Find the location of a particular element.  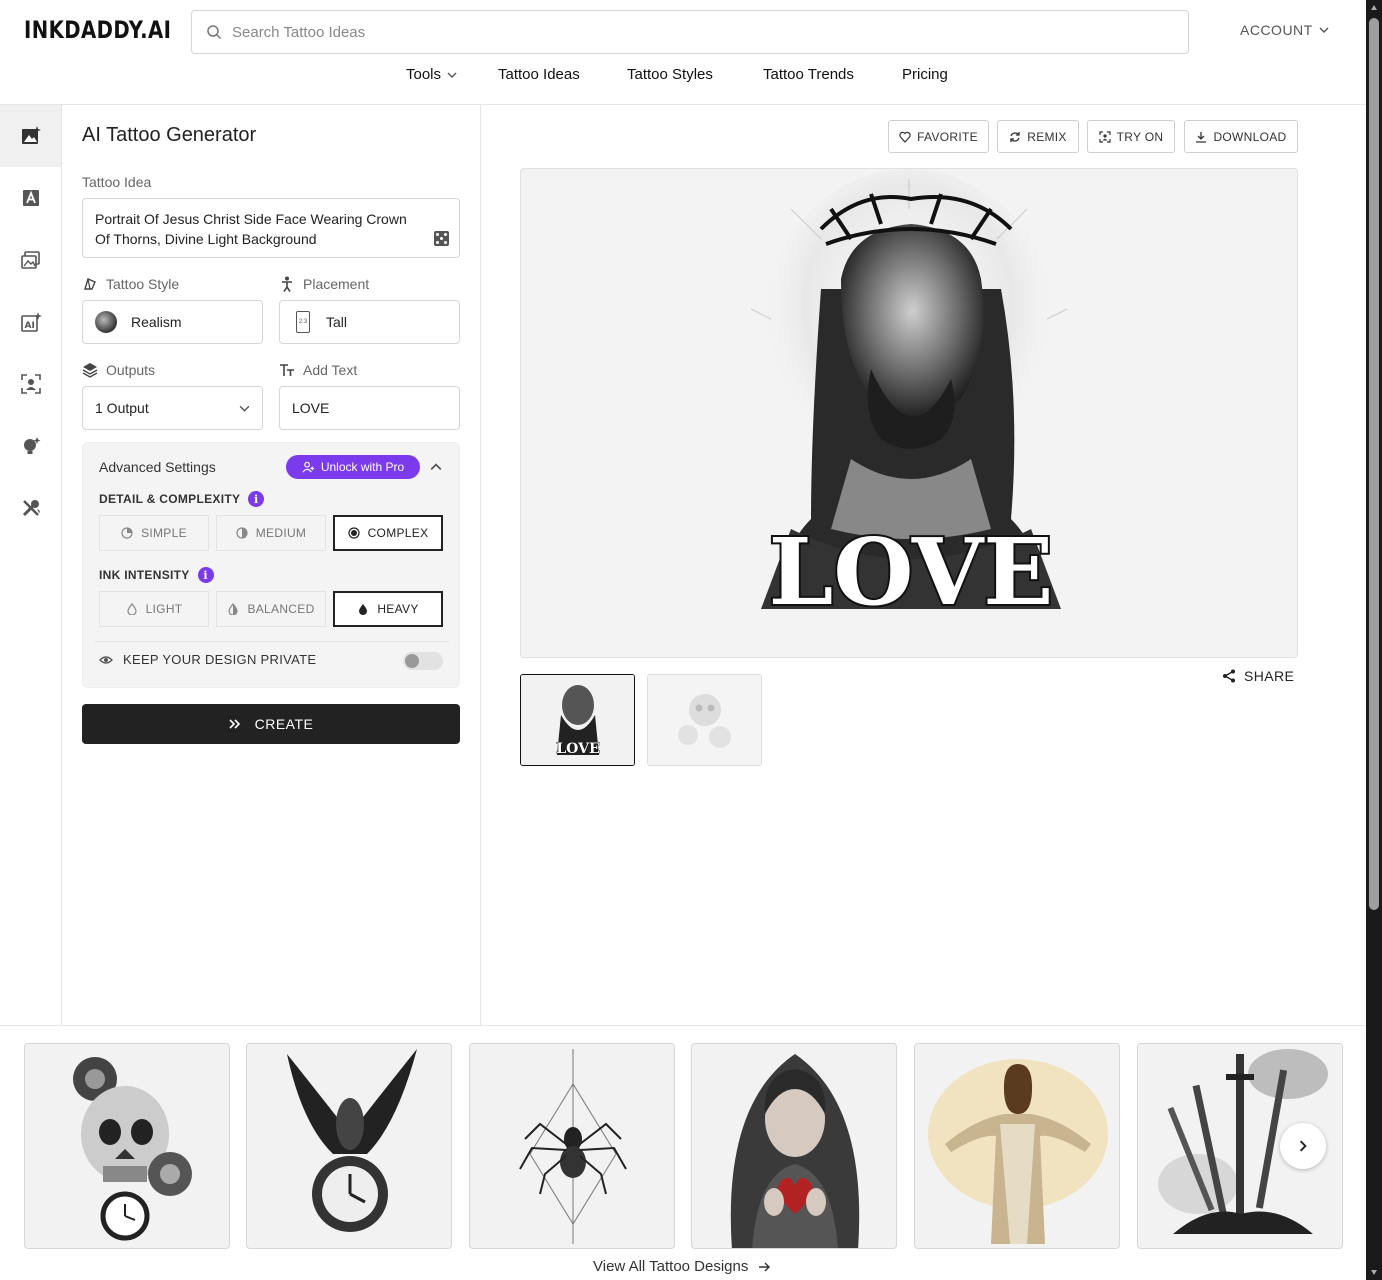

view-all-designs-link: View All Tattoo Designs is located at coordinates (682, 1266).